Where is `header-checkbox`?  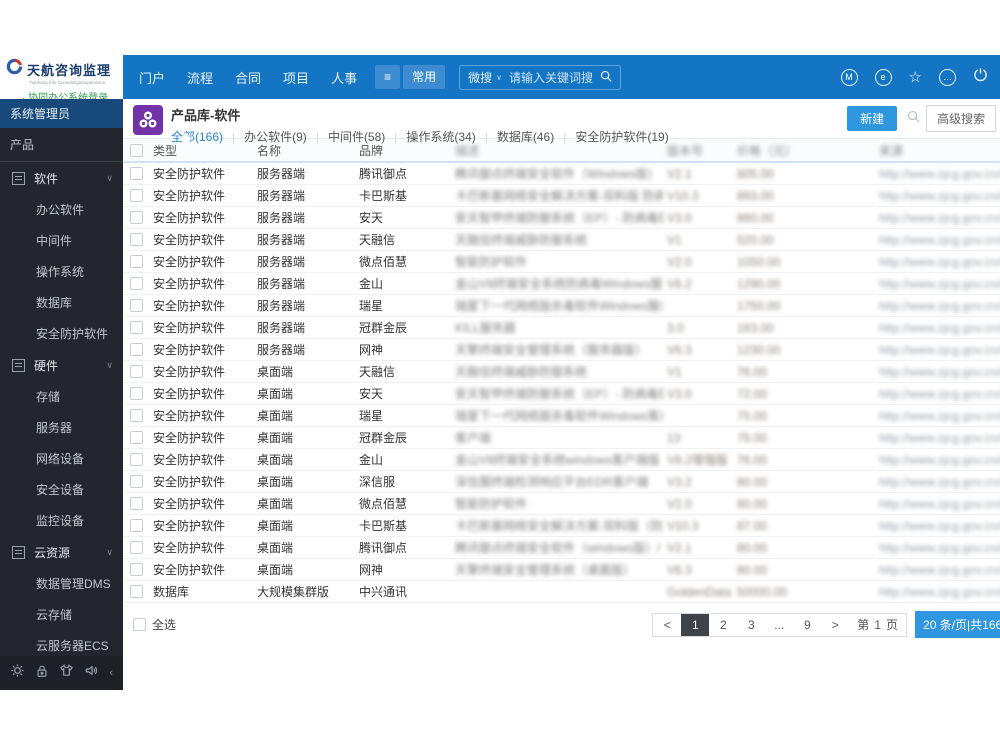
header-checkbox is located at coordinates (136, 150).